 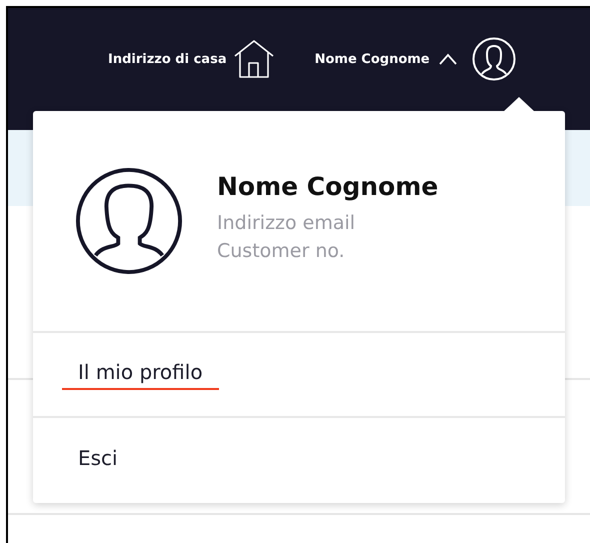 I want to click on user-name-link: Nome Cognome, so click(x=372, y=59).